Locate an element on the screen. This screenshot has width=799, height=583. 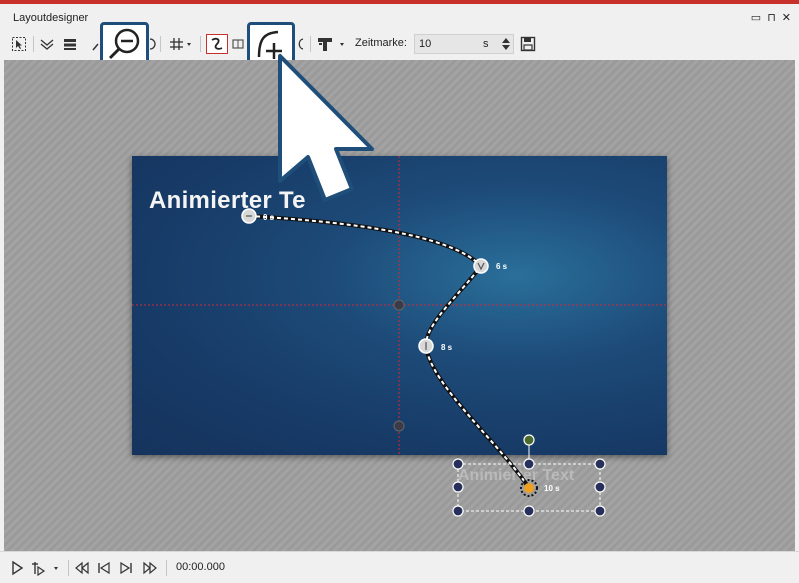
text-tool-button is located at coordinates (332, 44).